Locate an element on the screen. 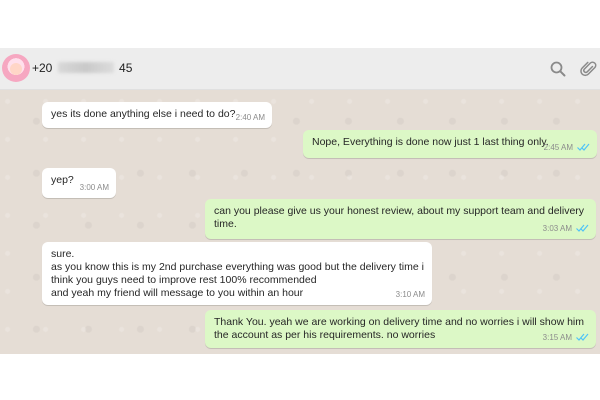 The width and height of the screenshot is (600, 400). message-time: 2:45 AM is located at coordinates (558, 147).